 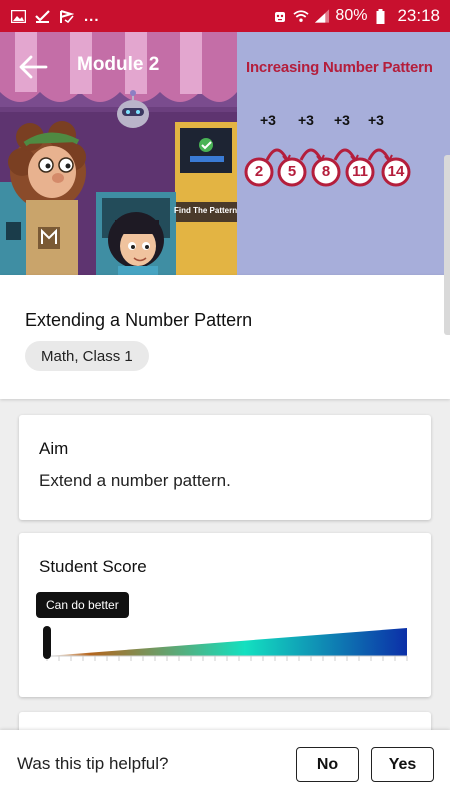 What do you see at coordinates (301, 16) in the screenshot?
I see `wifi-icon` at bounding box center [301, 16].